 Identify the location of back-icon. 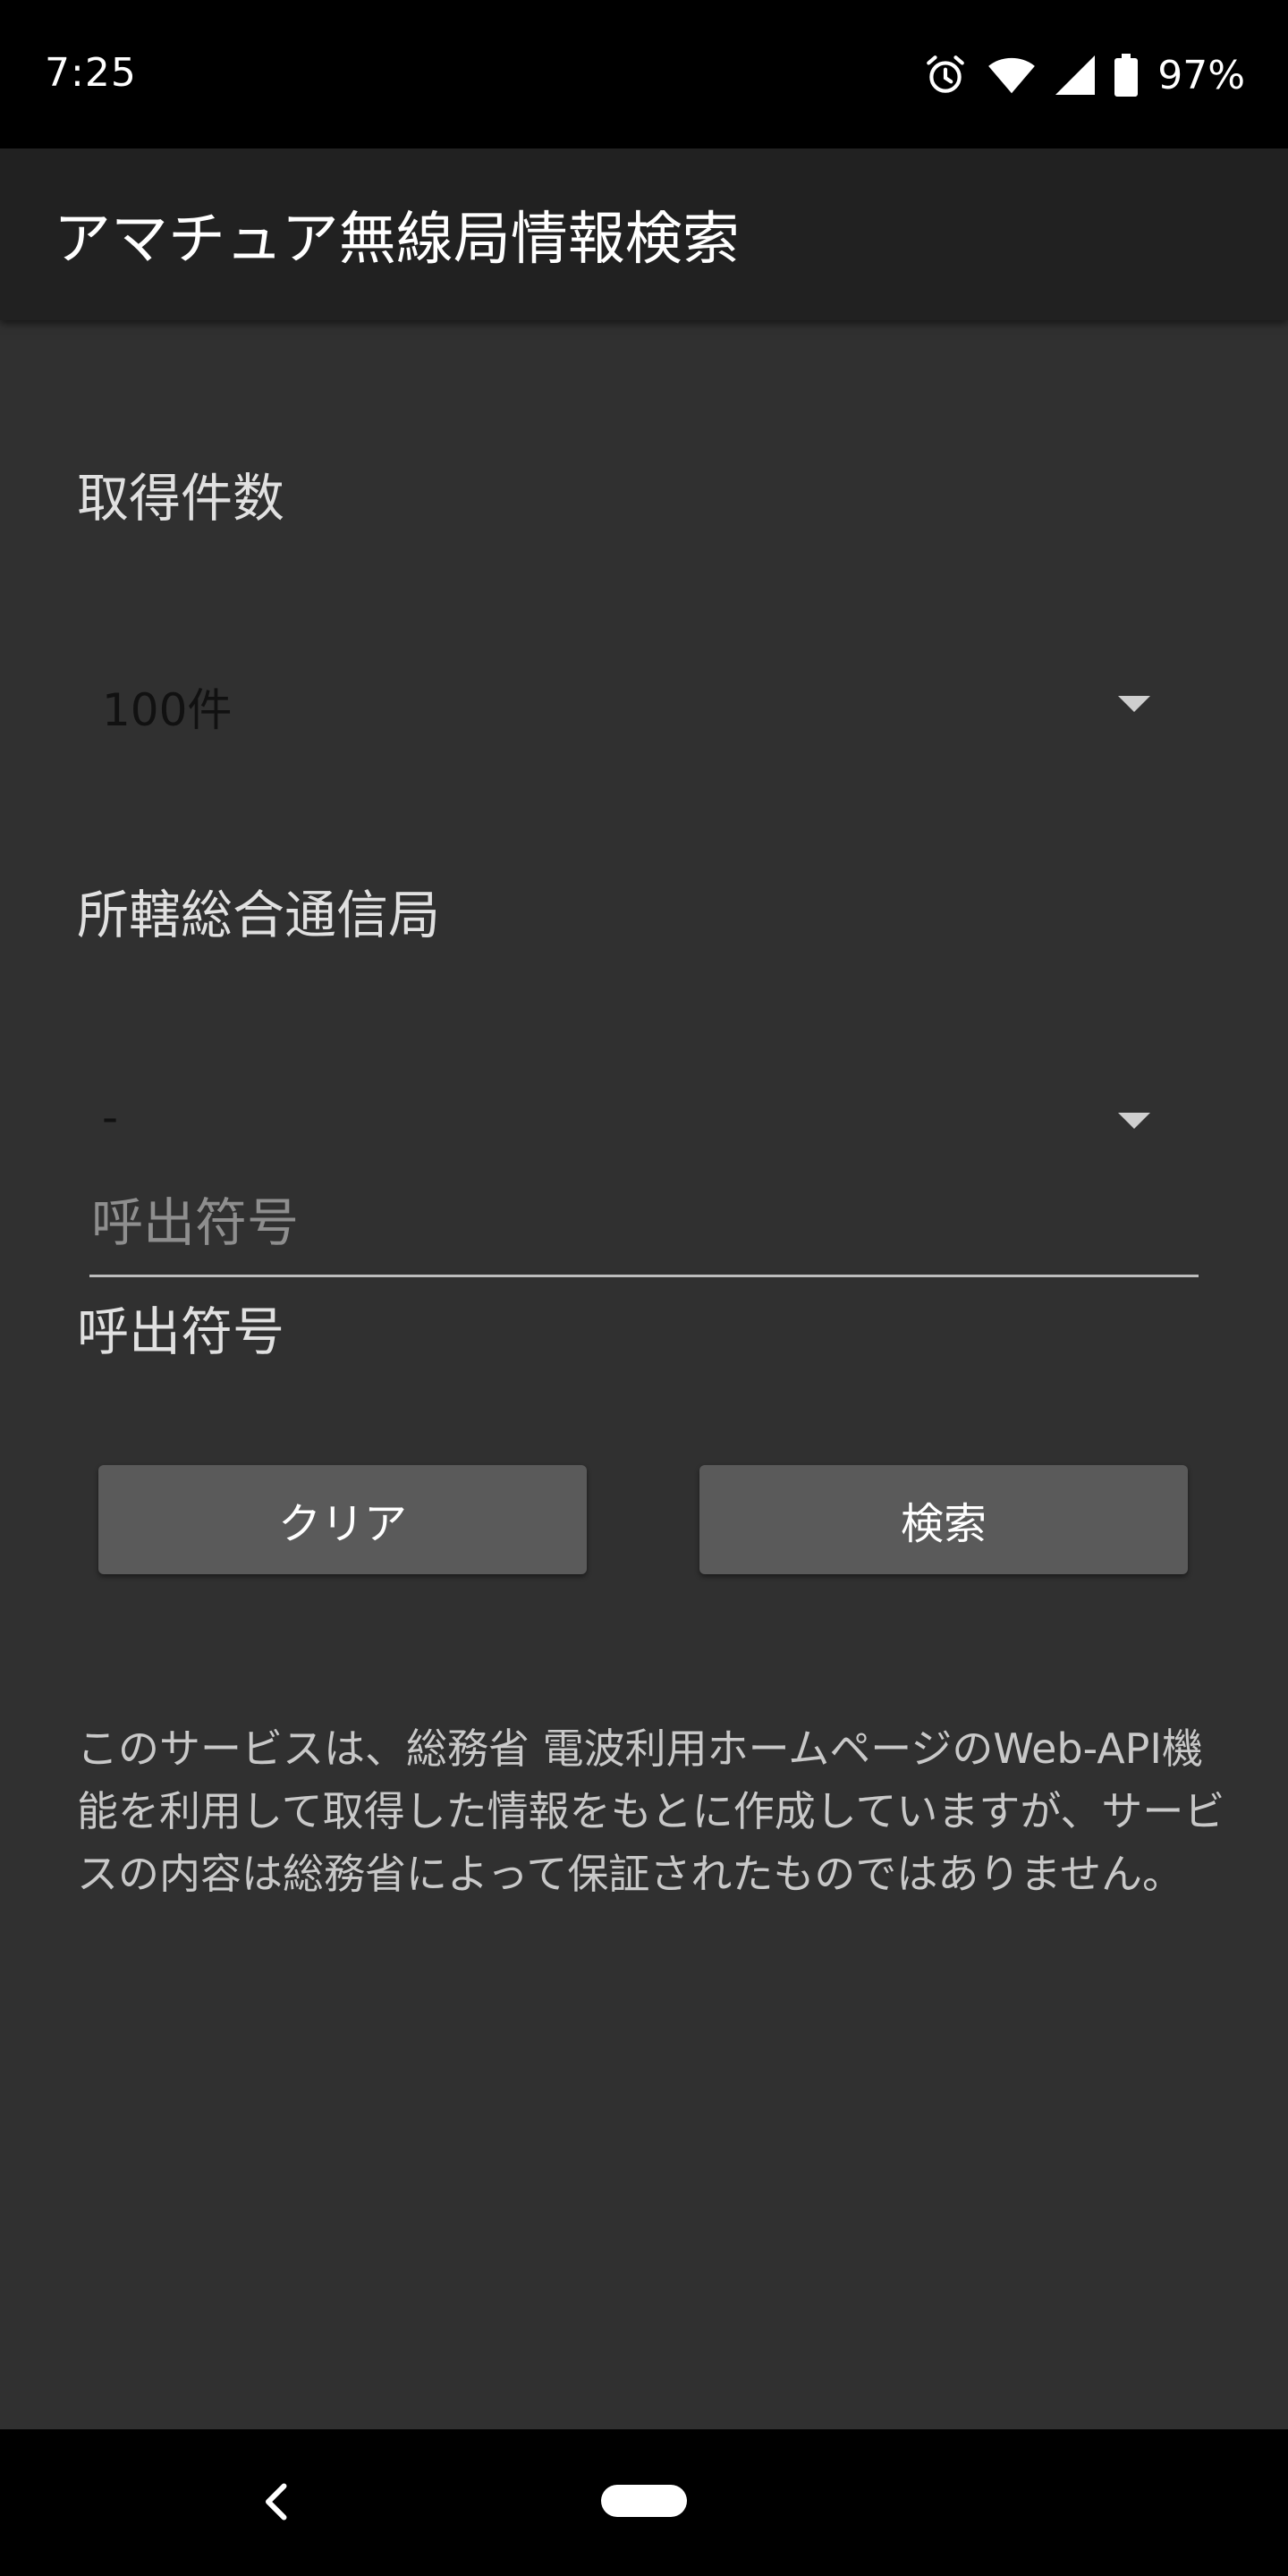
(277, 2503).